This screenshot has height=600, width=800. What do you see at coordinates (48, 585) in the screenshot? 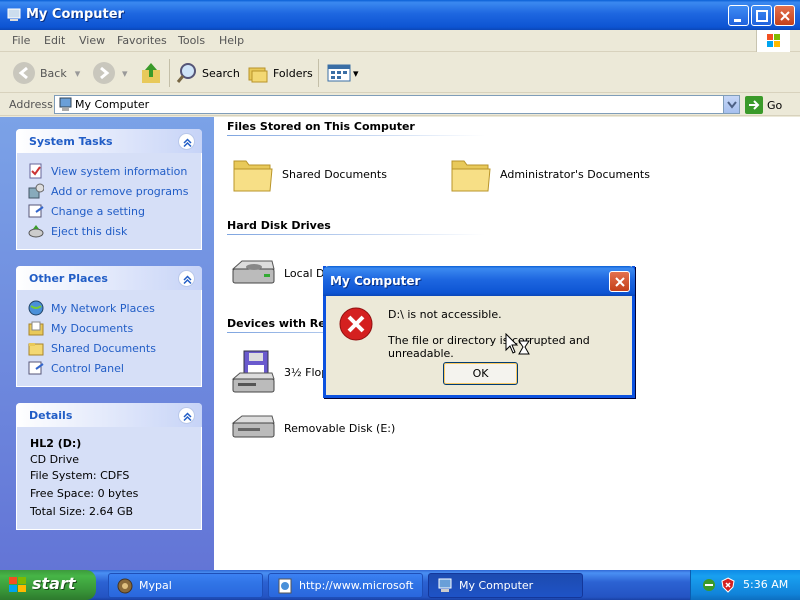
I see `start-button: start` at bounding box center [48, 585].